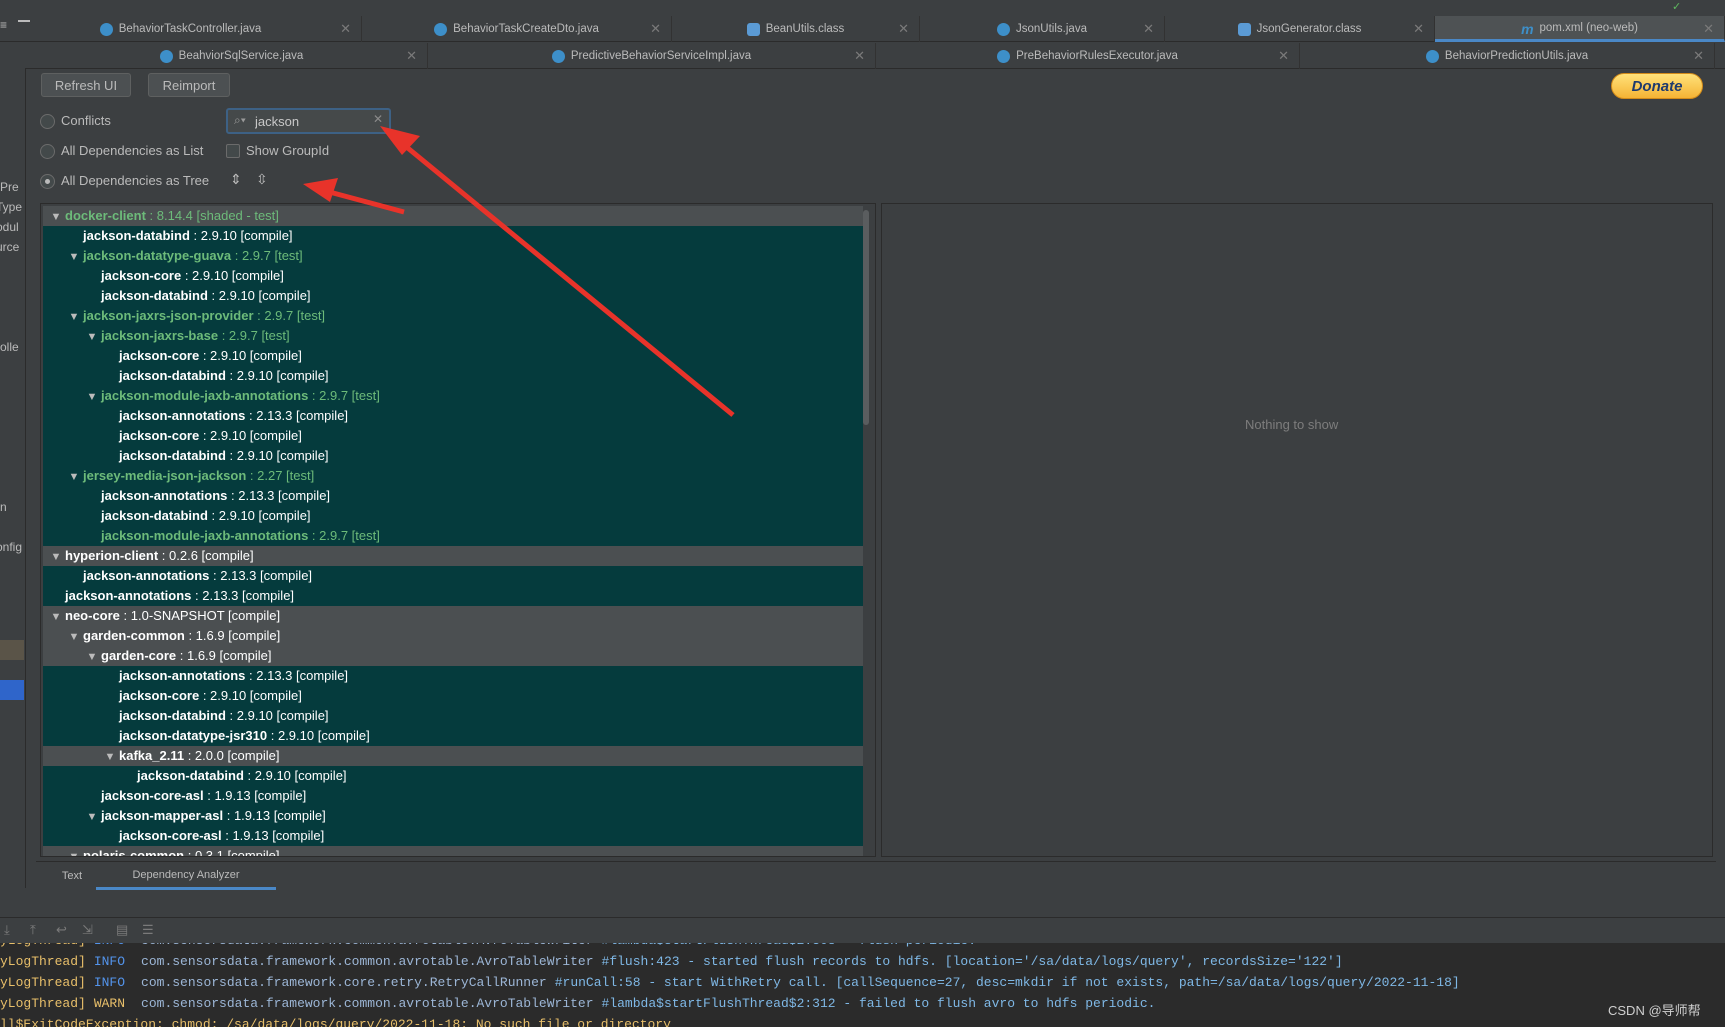 This screenshot has height=1027, width=1725. What do you see at coordinates (320, 190) in the screenshot?
I see `arrow-head-tree-icon` at bounding box center [320, 190].